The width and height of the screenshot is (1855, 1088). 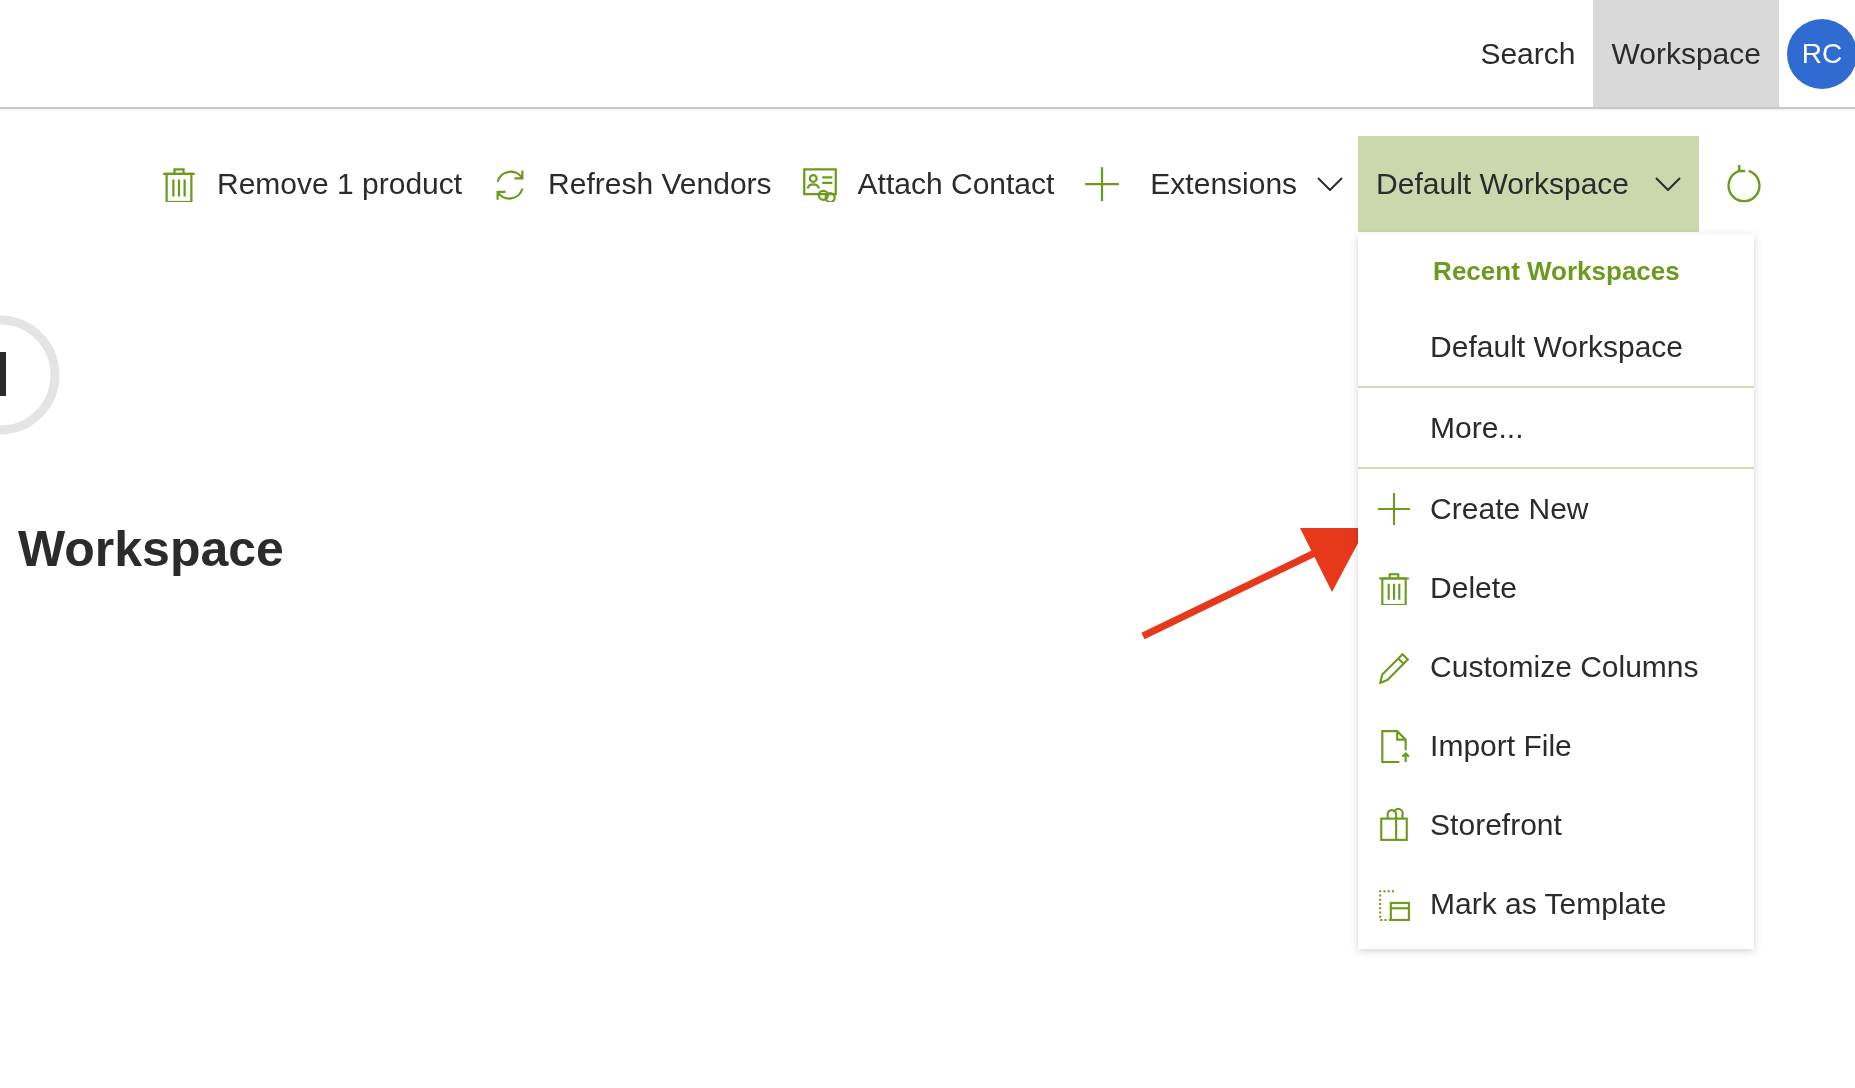 What do you see at coordinates (1247, 184) in the screenshot?
I see `dropdown-button: Extensions` at bounding box center [1247, 184].